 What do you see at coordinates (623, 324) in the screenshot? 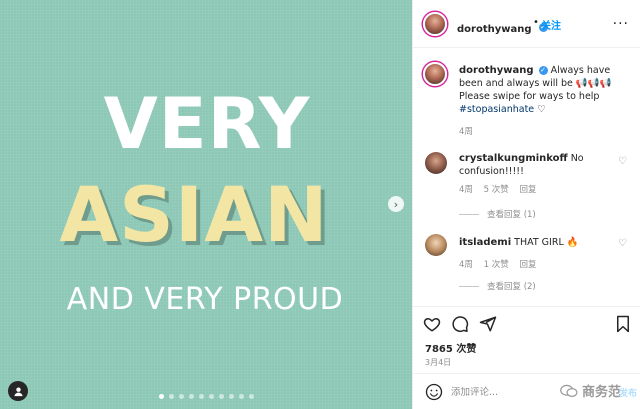
I see `bookmark-icon` at bounding box center [623, 324].